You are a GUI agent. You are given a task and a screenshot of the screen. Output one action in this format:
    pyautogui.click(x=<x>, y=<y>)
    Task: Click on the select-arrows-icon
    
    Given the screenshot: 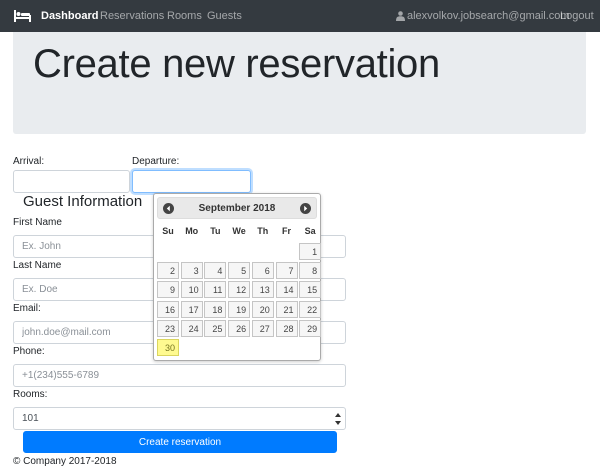 What is the action you would take?
    pyautogui.click(x=338, y=419)
    